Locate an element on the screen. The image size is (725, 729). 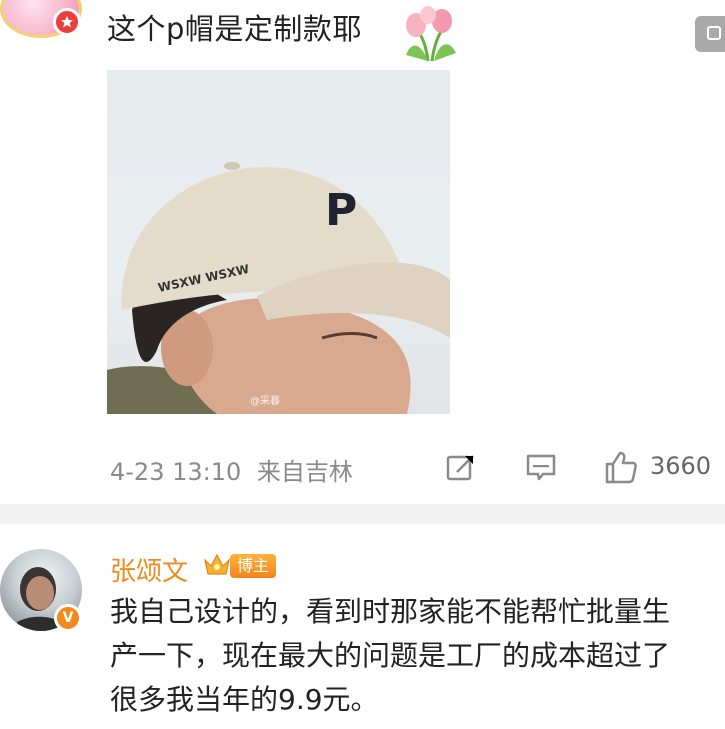
comment-meta: 4-23 13:10 来自吉林 is located at coordinates (231, 469).